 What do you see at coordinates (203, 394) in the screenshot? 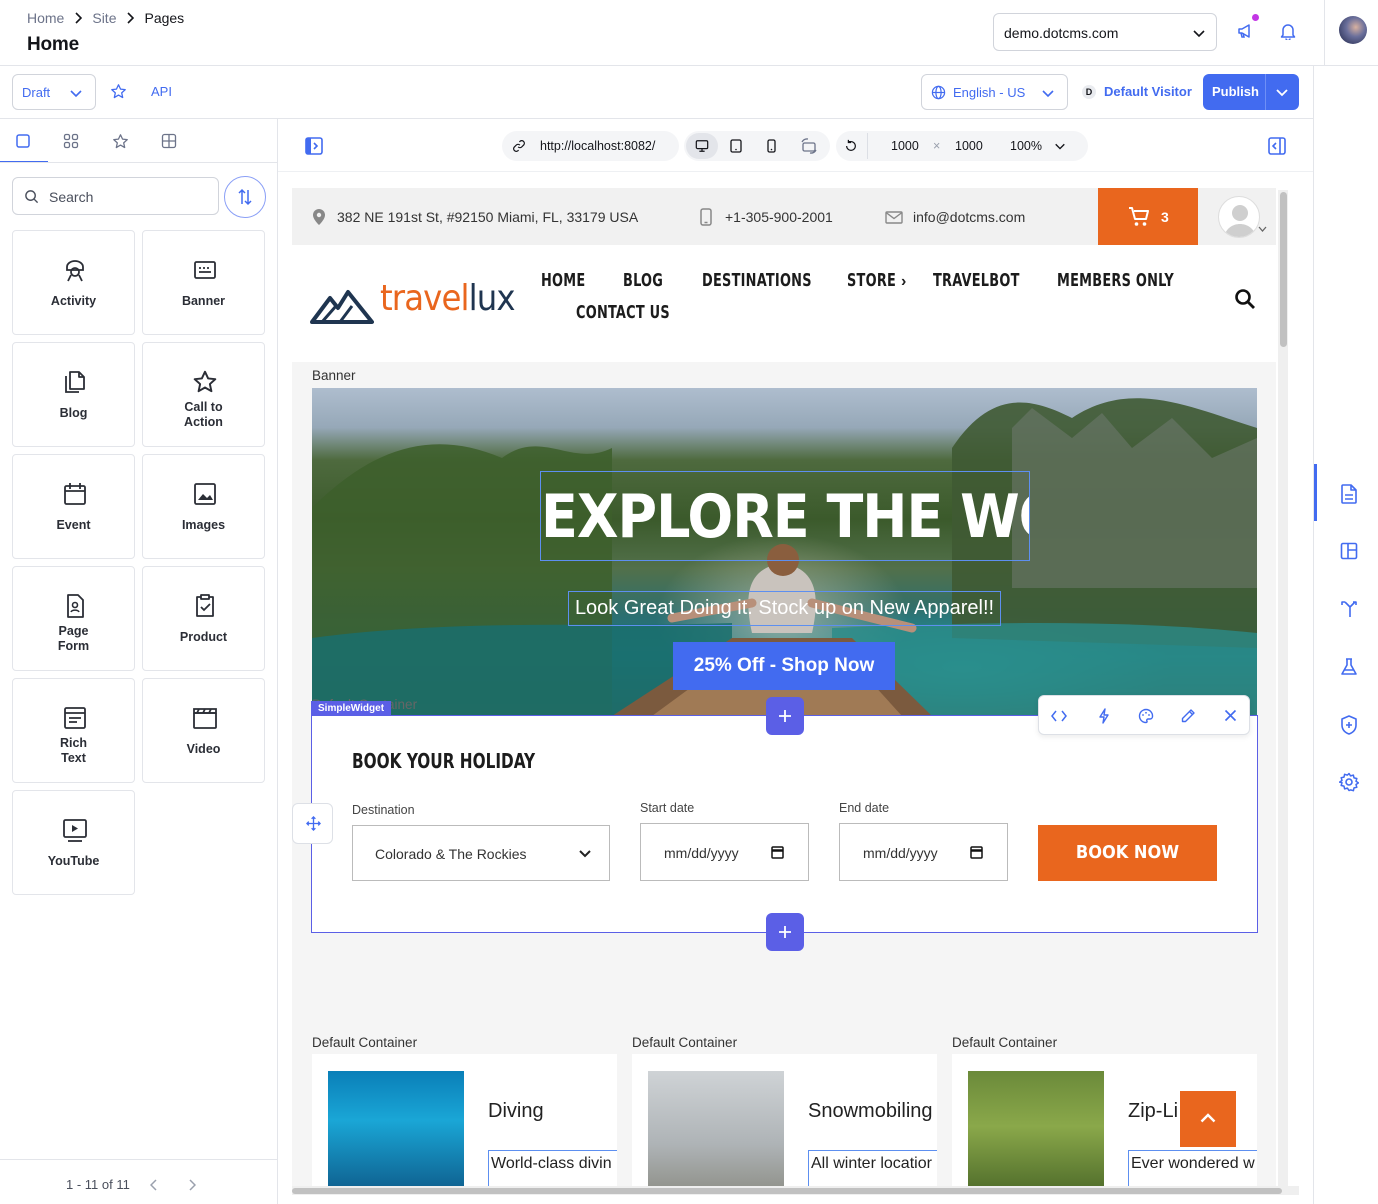
I see `content-type-call-to-action: Call to Action` at bounding box center [203, 394].